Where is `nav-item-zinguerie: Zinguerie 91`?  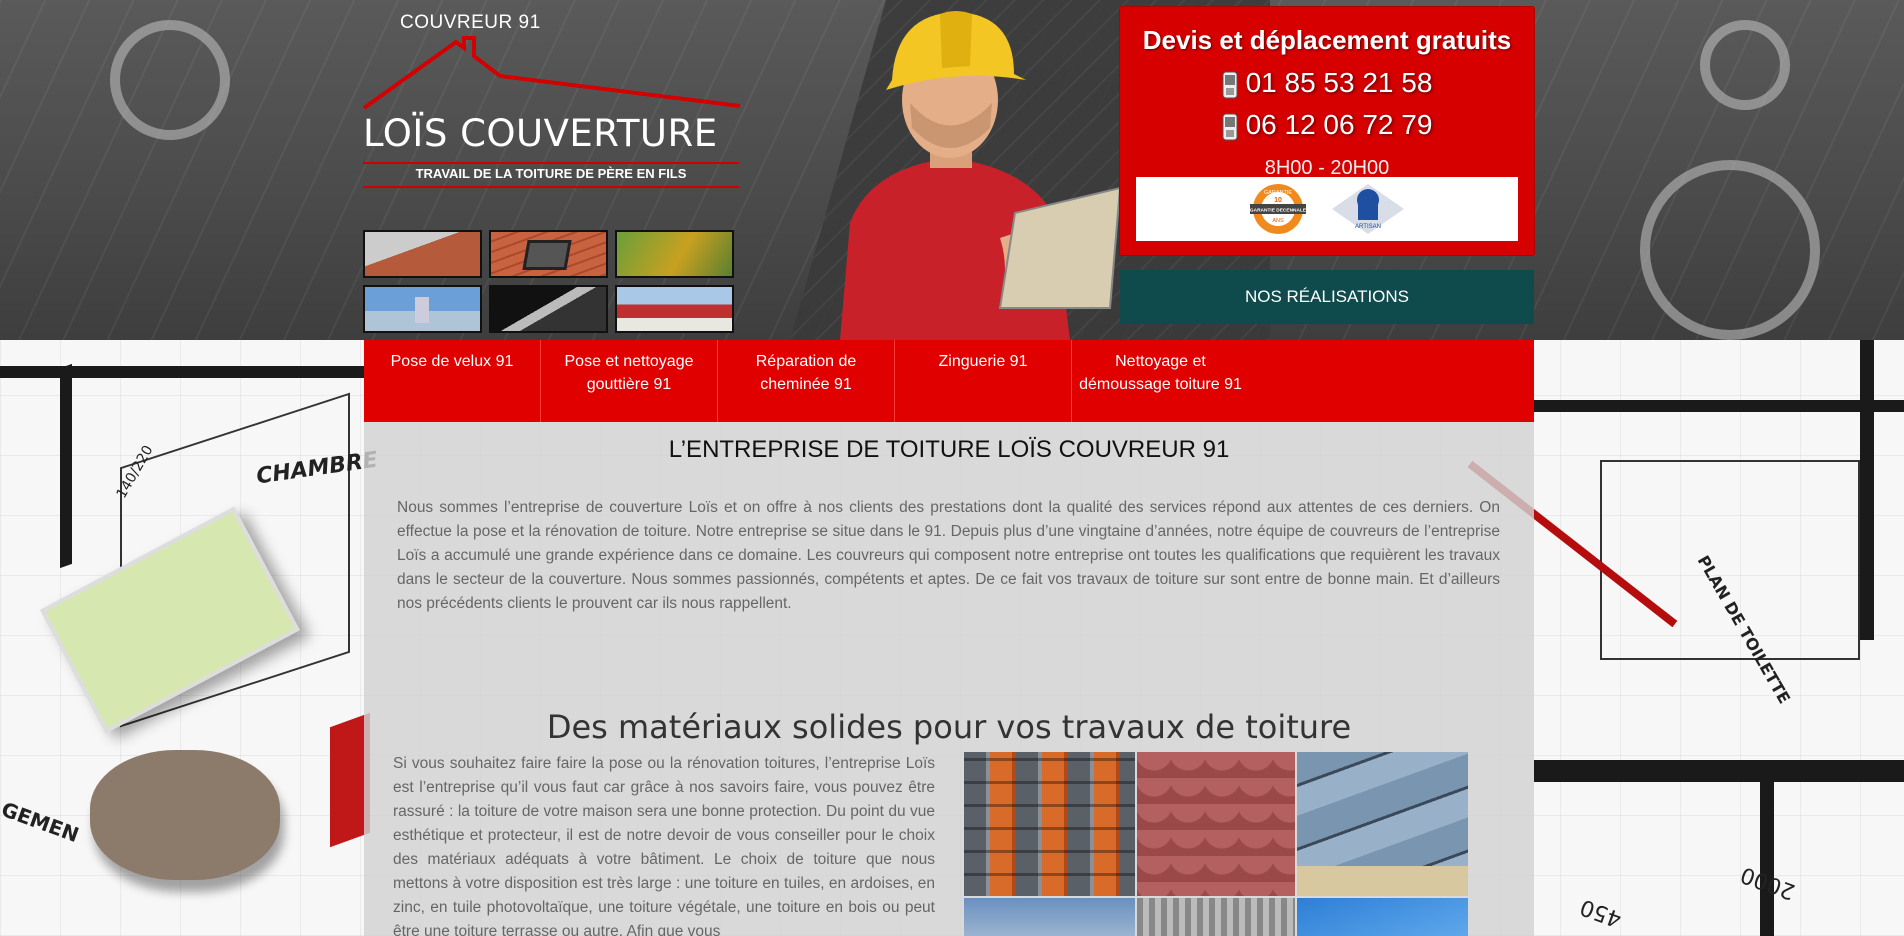
nav-item-zinguerie: Zinguerie 91 is located at coordinates (983, 381).